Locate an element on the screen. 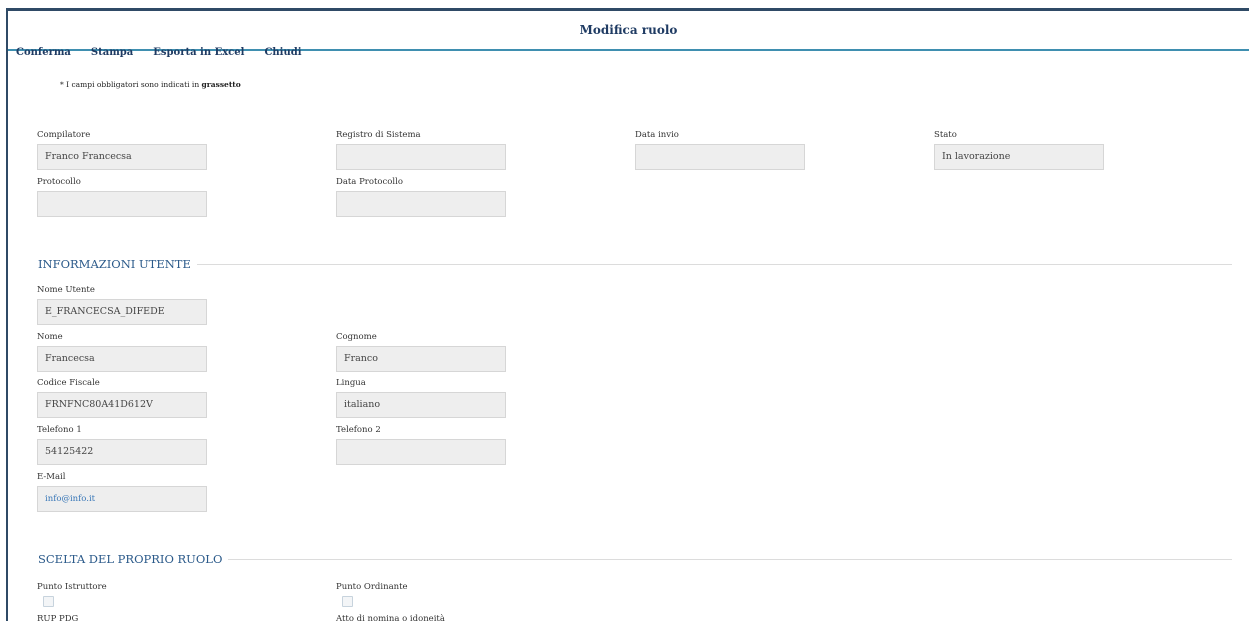 The height and width of the screenshot is (625, 1249). telefono1-field: Telefono 1 54125422 is located at coordinates (122, 444).